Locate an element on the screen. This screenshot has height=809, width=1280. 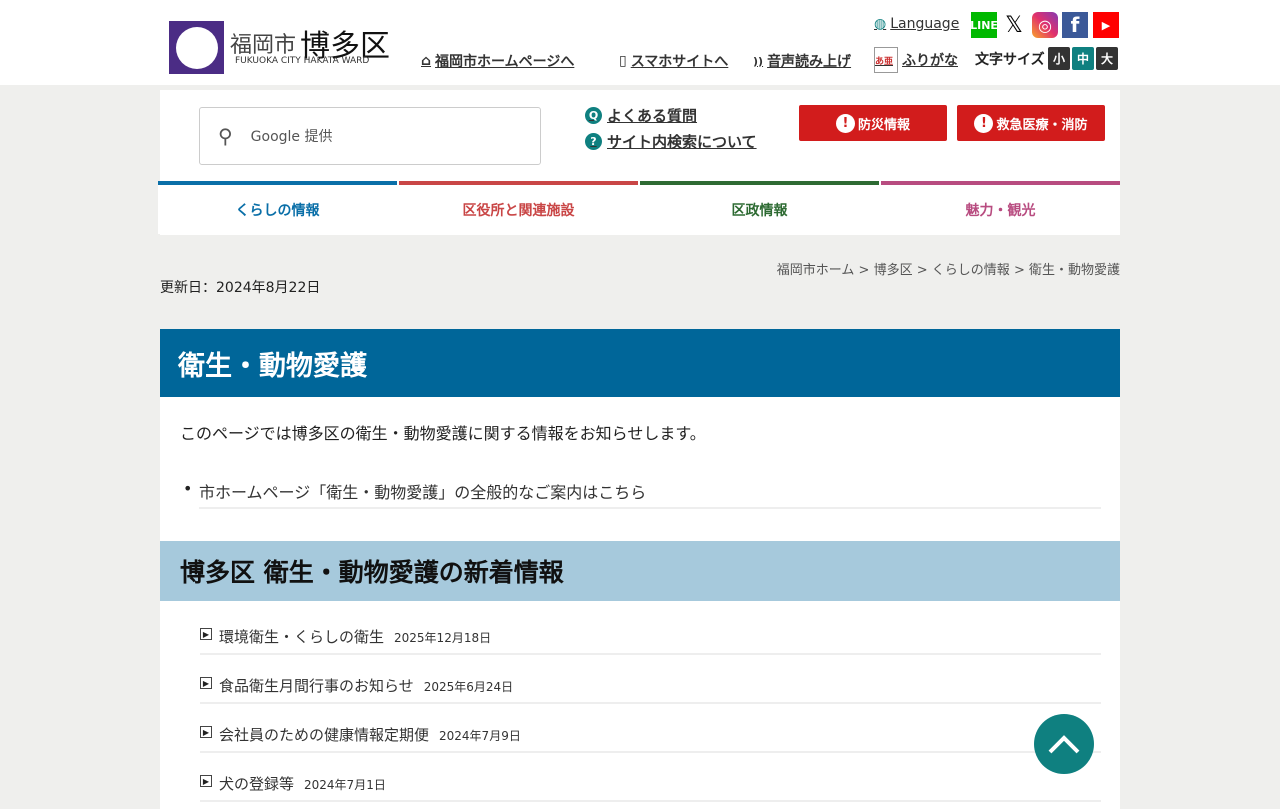
language-link-label: Language is located at coordinates (925, 24).